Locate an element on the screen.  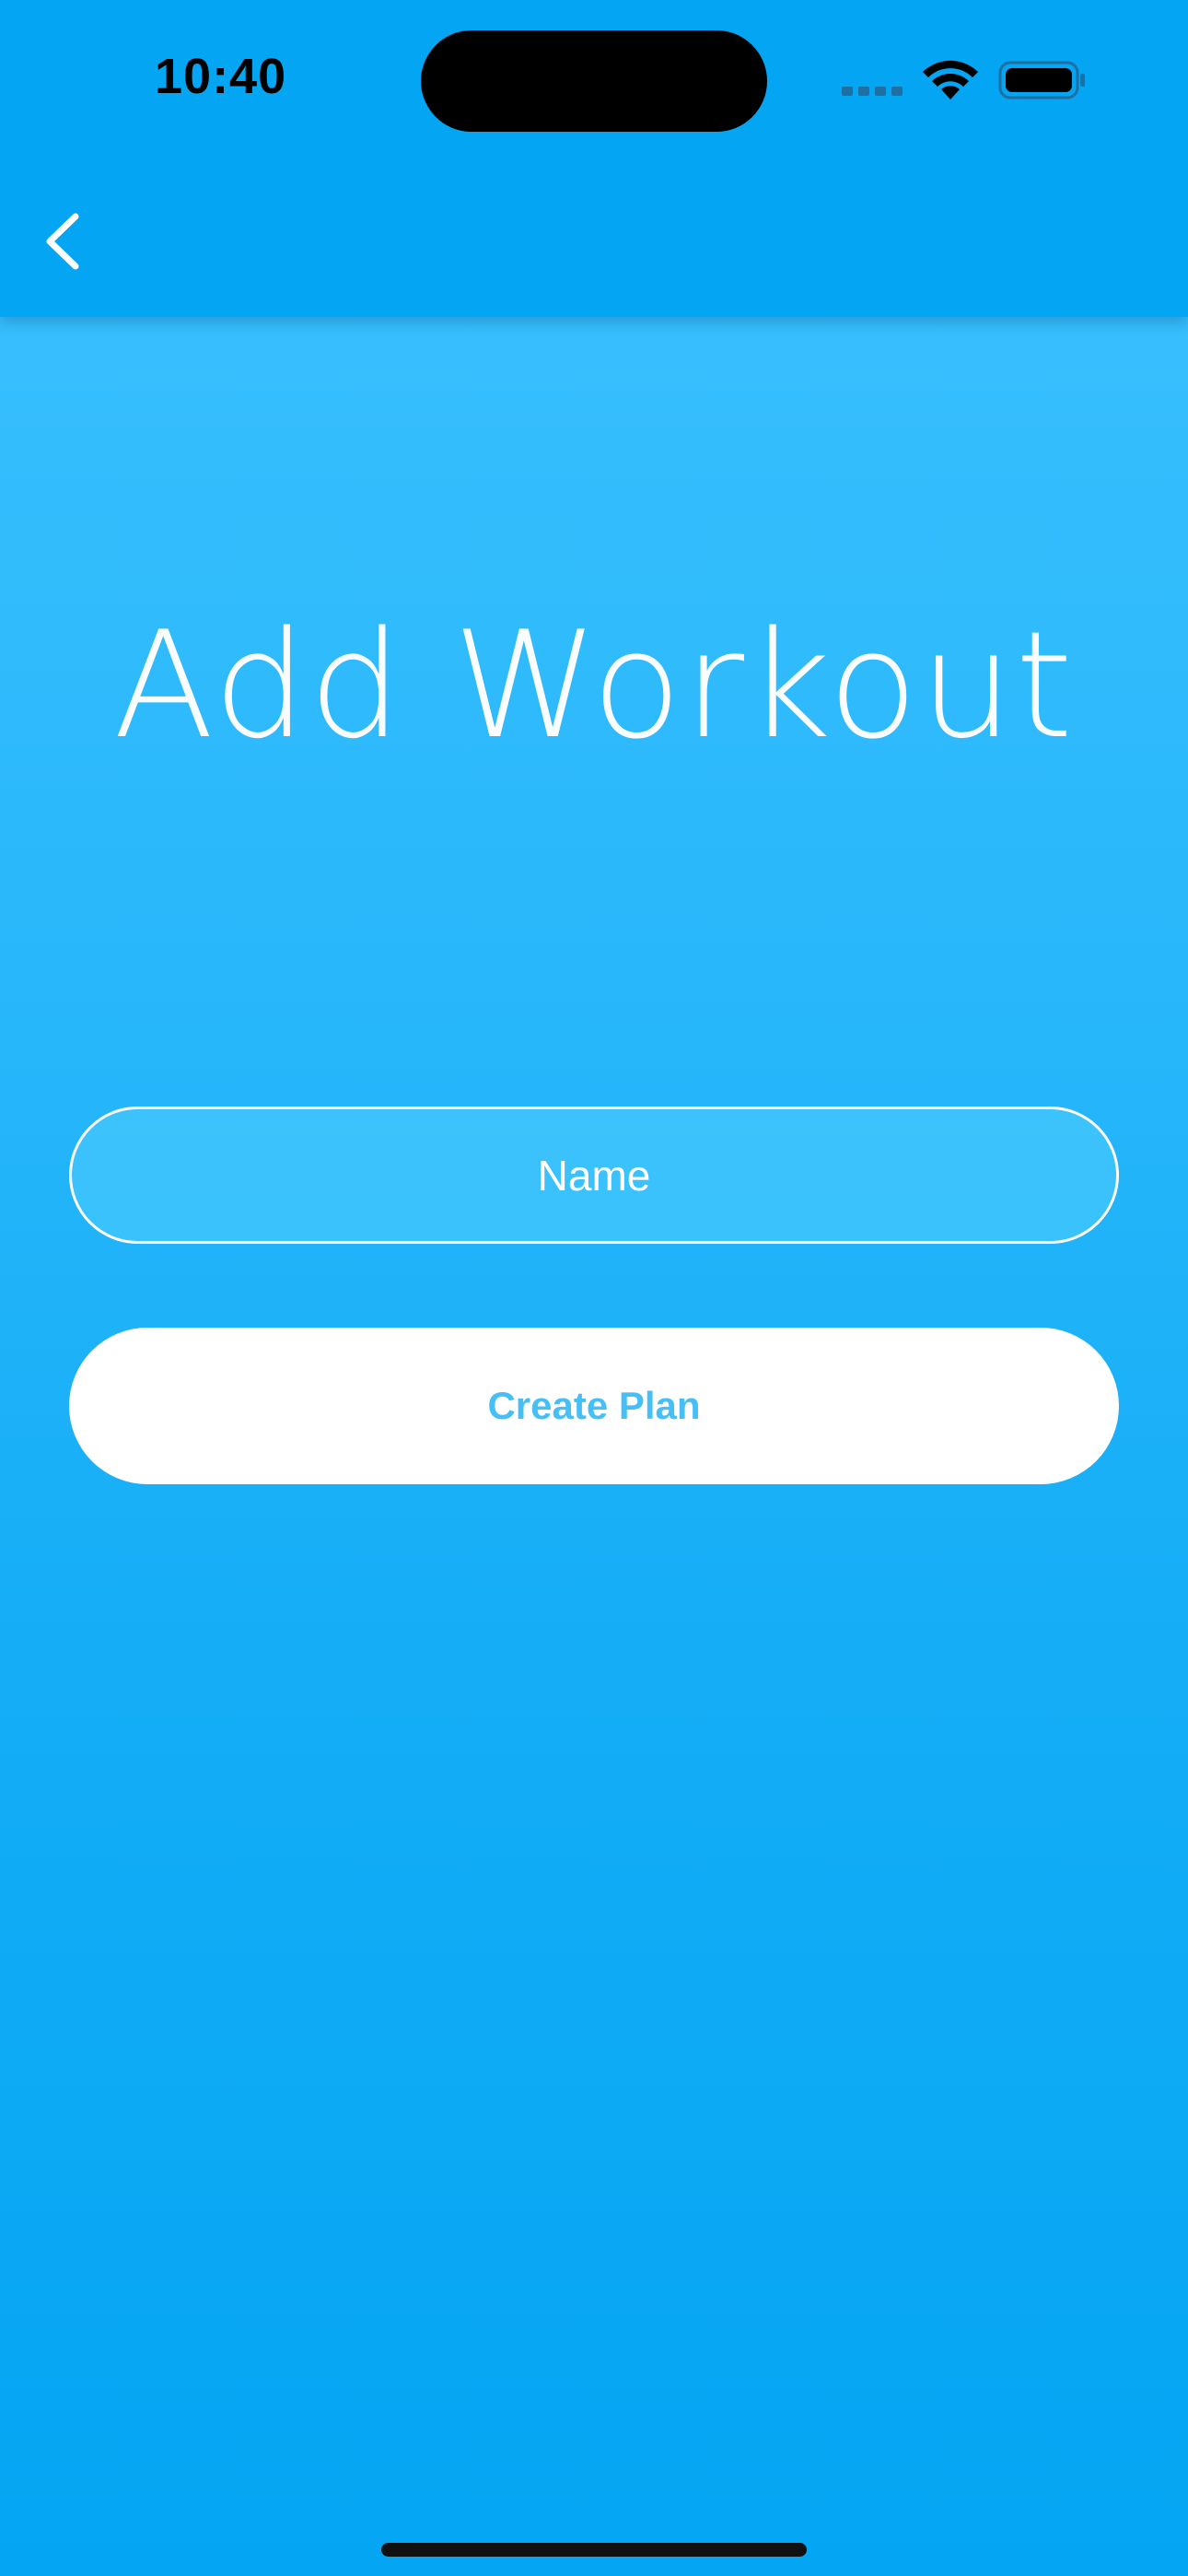
page-title-text: Add Workout is located at coordinates (594, 685).